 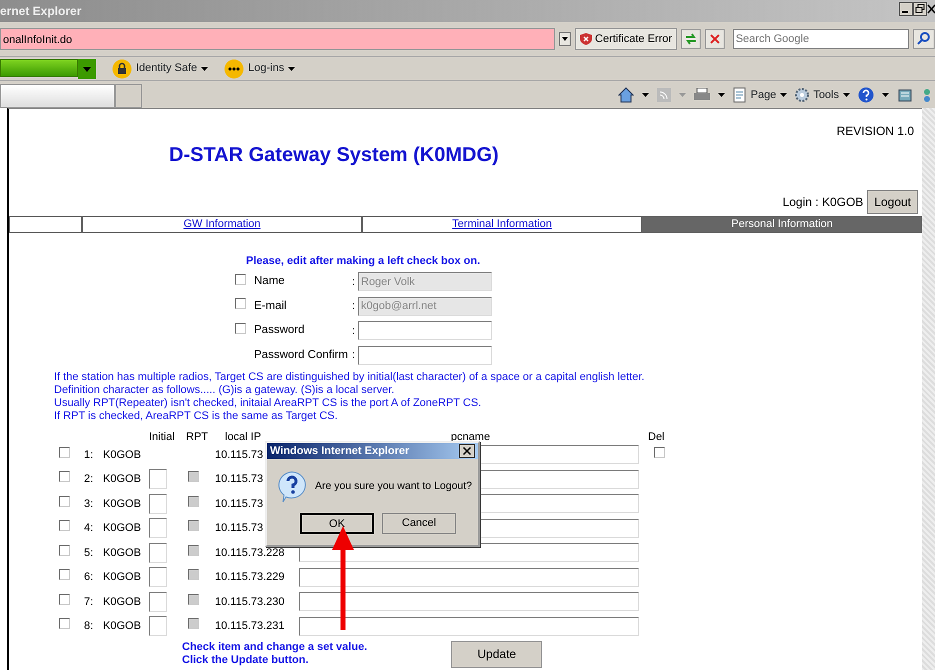 I want to click on dialog-title: Windows Internet Explorer, so click(x=340, y=451).